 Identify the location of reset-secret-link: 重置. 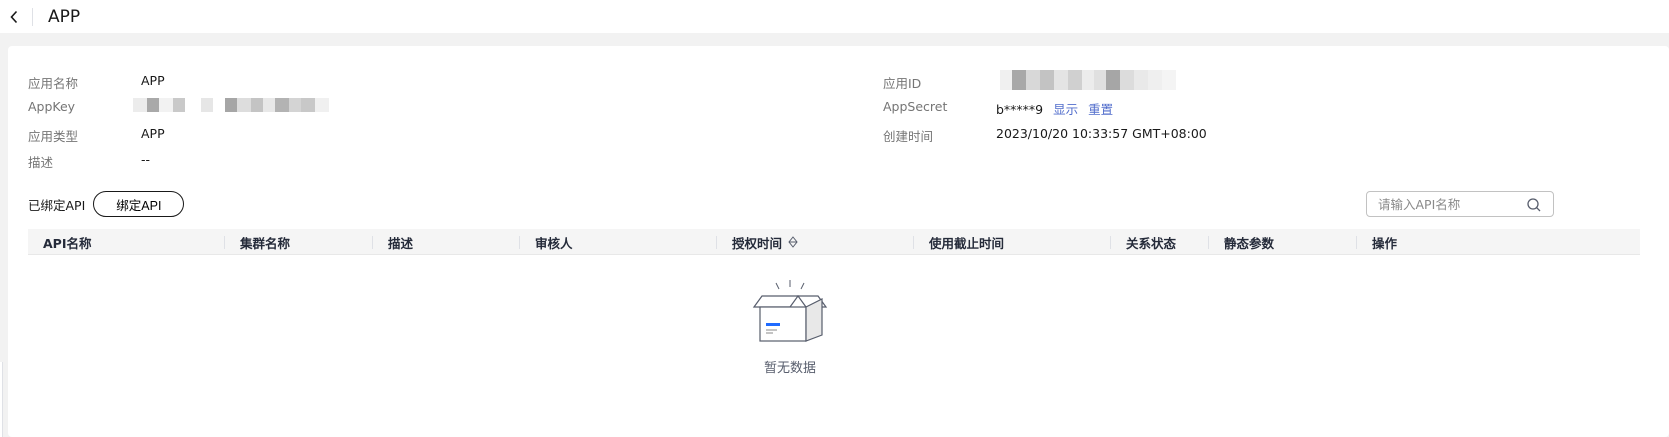
(1100, 109).